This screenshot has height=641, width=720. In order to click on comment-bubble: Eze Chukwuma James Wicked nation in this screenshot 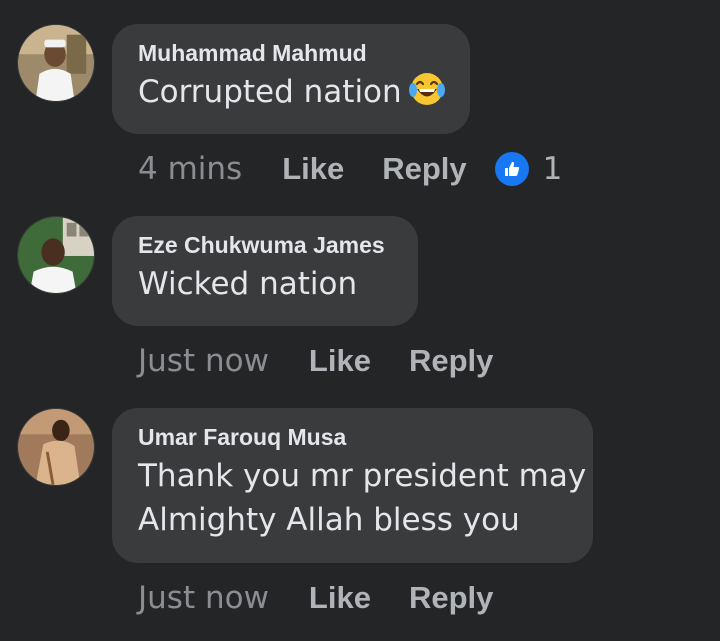, I will do `click(265, 271)`.